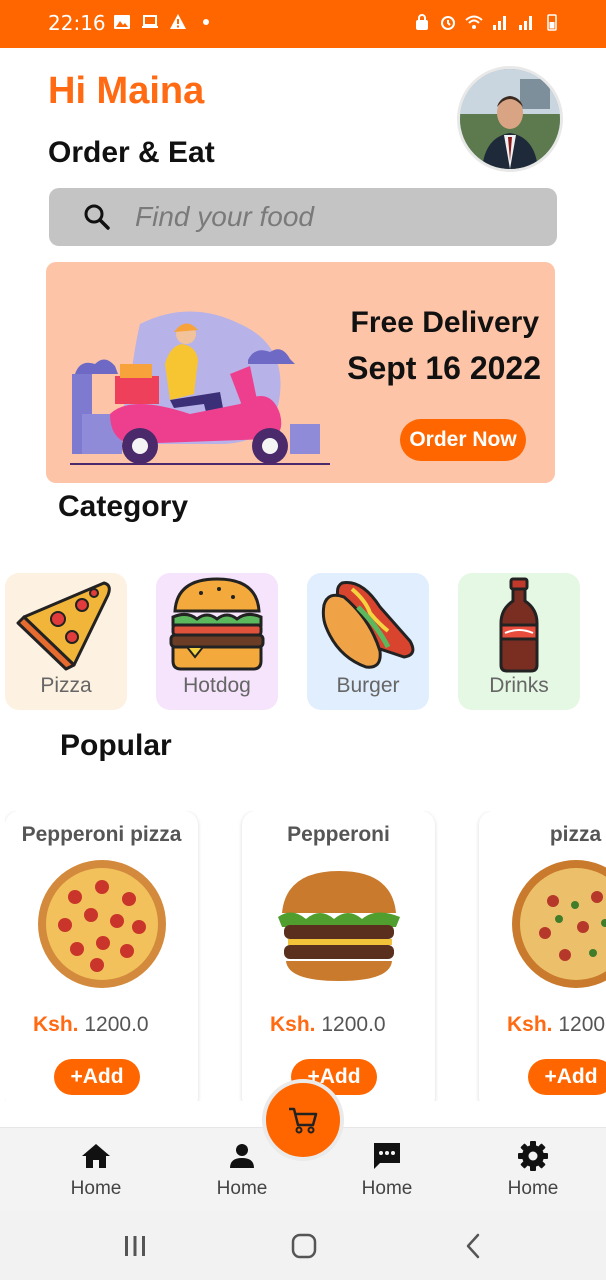 The image size is (606, 1280). I want to click on home-button-icon, so click(304, 1246).